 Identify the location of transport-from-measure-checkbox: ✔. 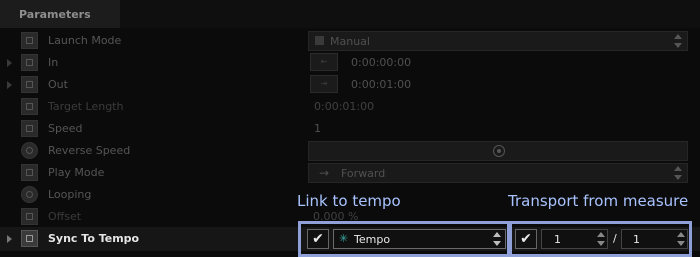
(526, 239).